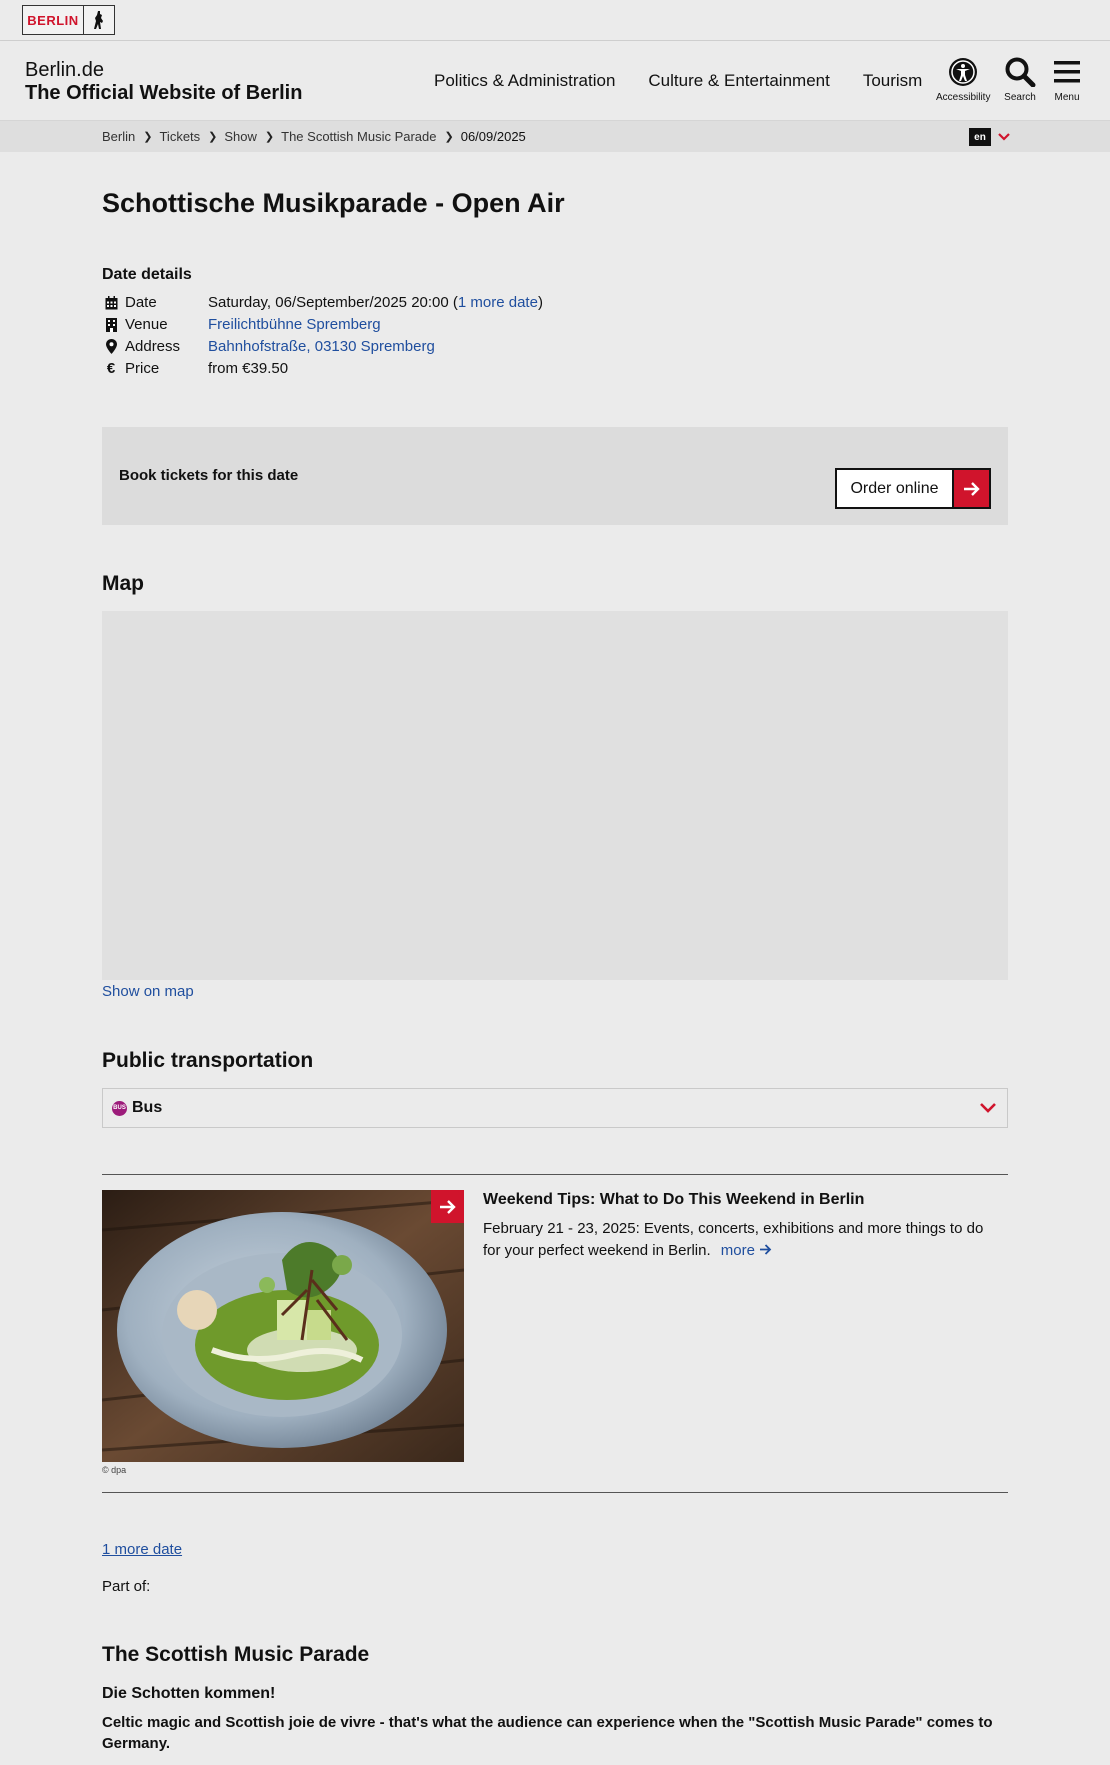  Describe the element at coordinates (147, 274) in the screenshot. I see `date-details-heading: Date details` at that location.